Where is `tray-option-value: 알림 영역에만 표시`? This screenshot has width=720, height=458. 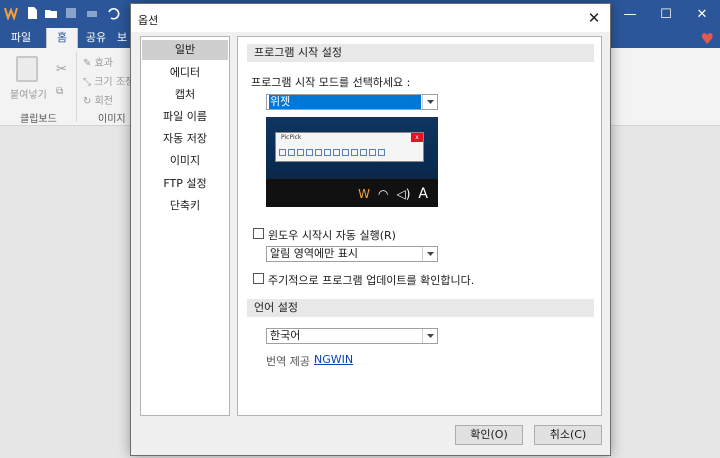
tray-option-value: 알림 영역에만 표시 is located at coordinates (314, 253).